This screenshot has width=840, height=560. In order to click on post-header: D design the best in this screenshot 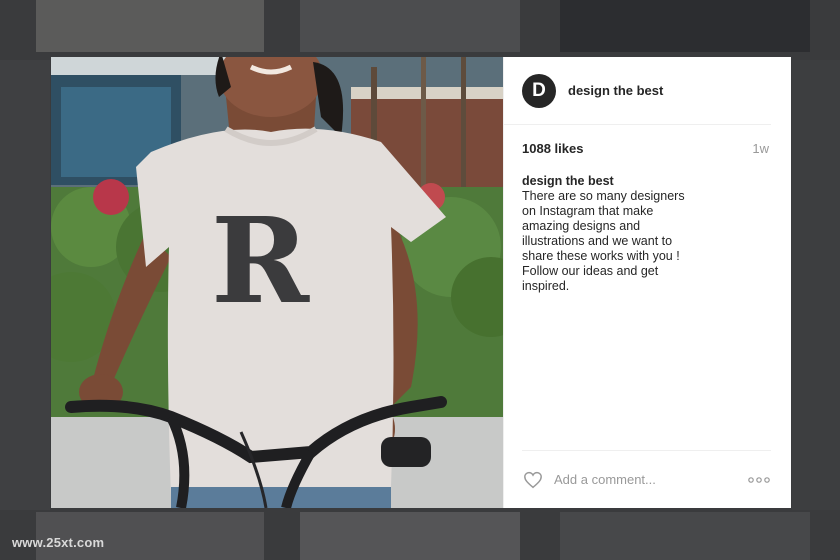, I will do `click(637, 91)`.